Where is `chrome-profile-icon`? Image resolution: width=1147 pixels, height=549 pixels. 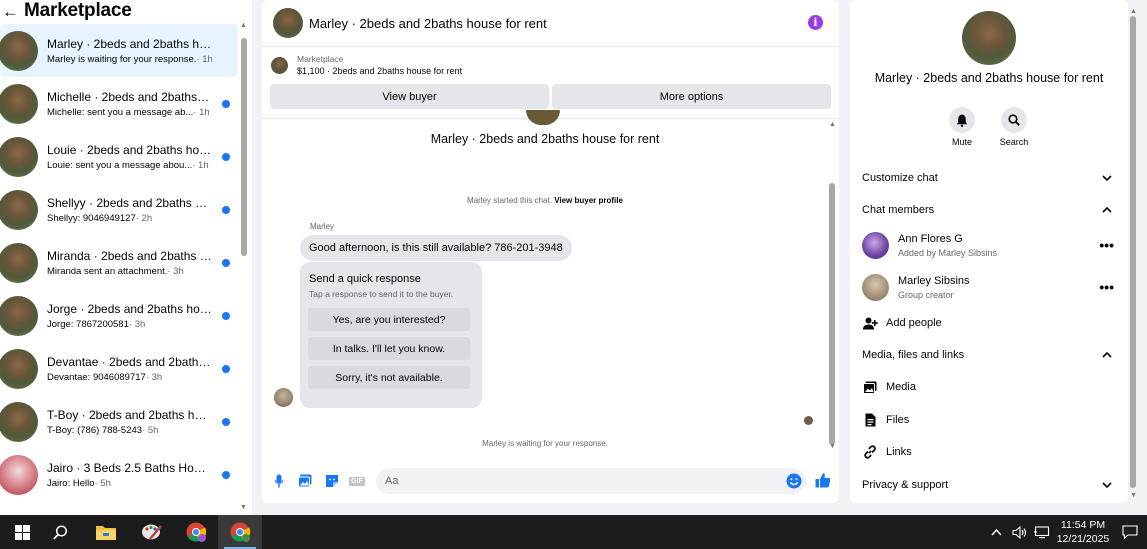 chrome-profile-icon is located at coordinates (196, 532).